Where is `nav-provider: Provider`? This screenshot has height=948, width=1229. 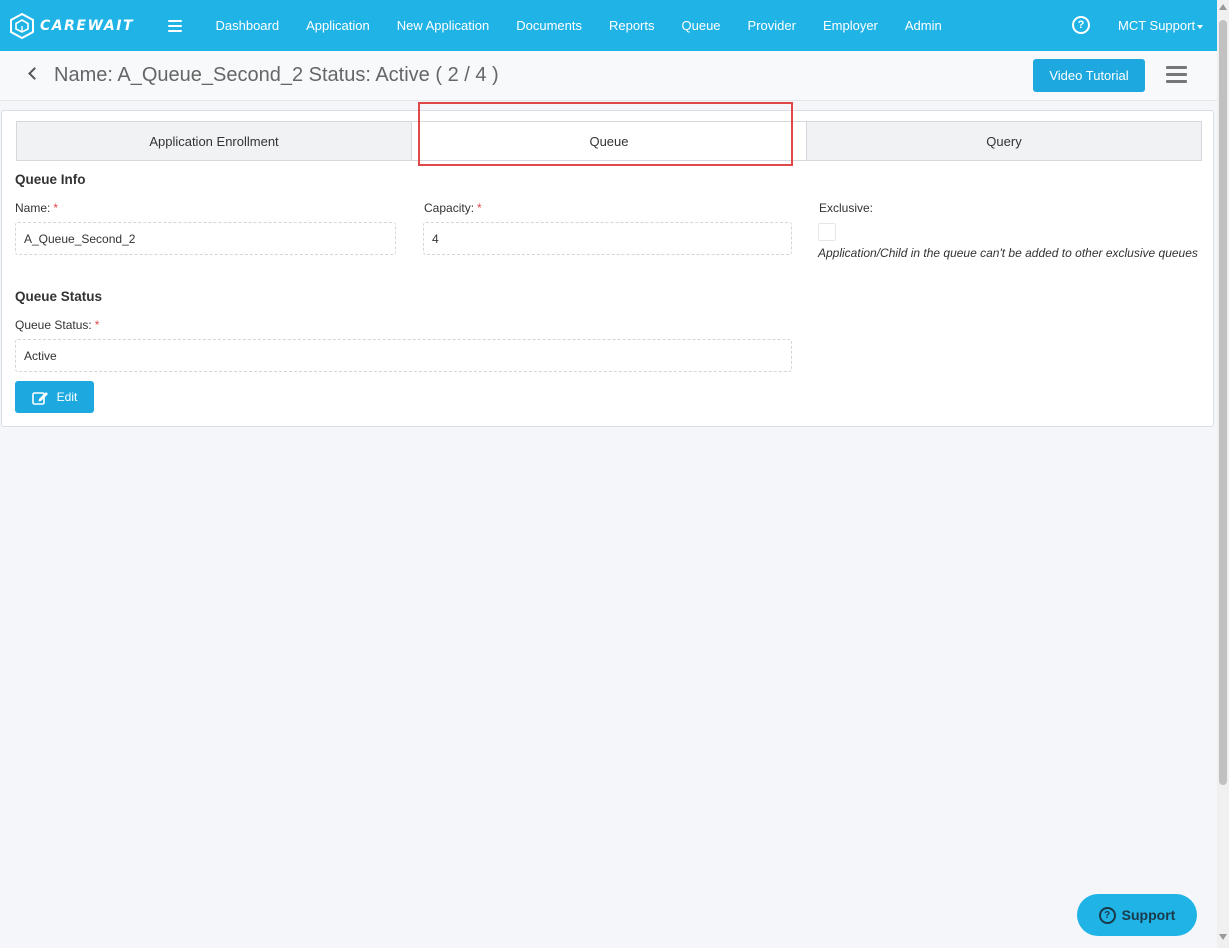 nav-provider: Provider is located at coordinates (771, 25).